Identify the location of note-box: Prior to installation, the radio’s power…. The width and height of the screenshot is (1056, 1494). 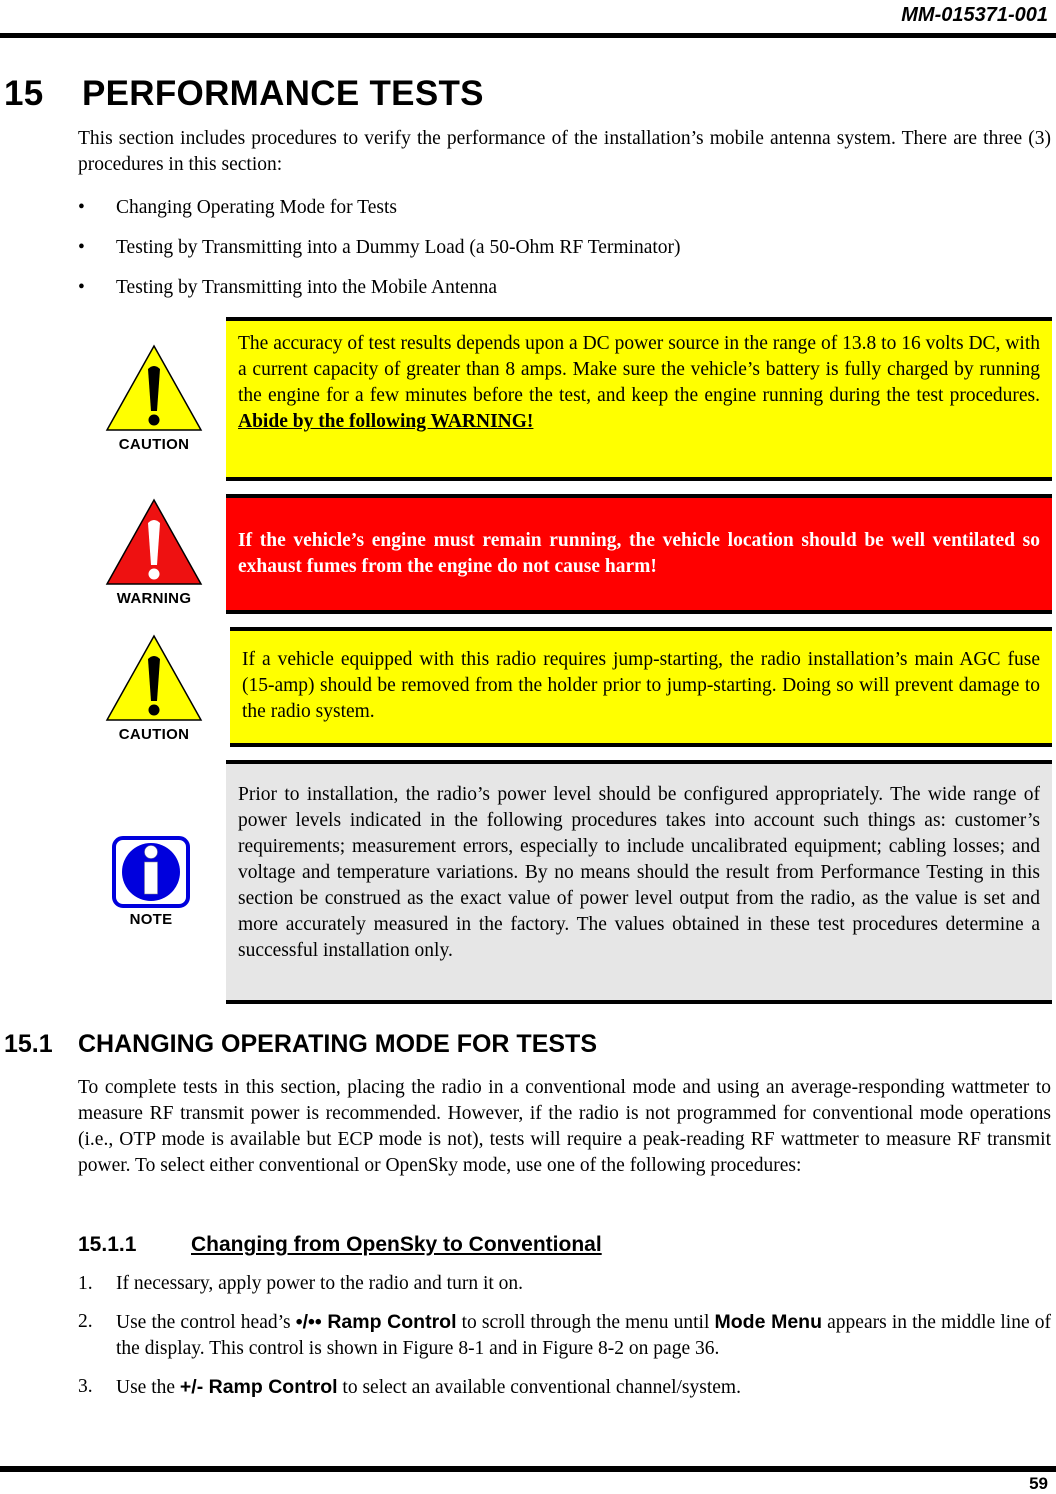
(639, 882).